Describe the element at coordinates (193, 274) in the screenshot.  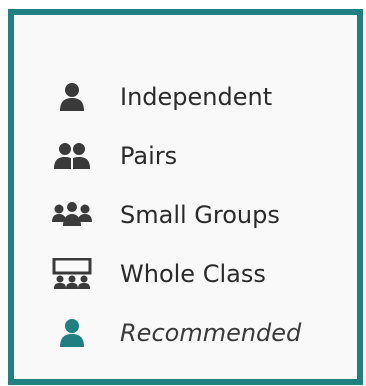
I see `legend-item-label: Whole Class` at that location.